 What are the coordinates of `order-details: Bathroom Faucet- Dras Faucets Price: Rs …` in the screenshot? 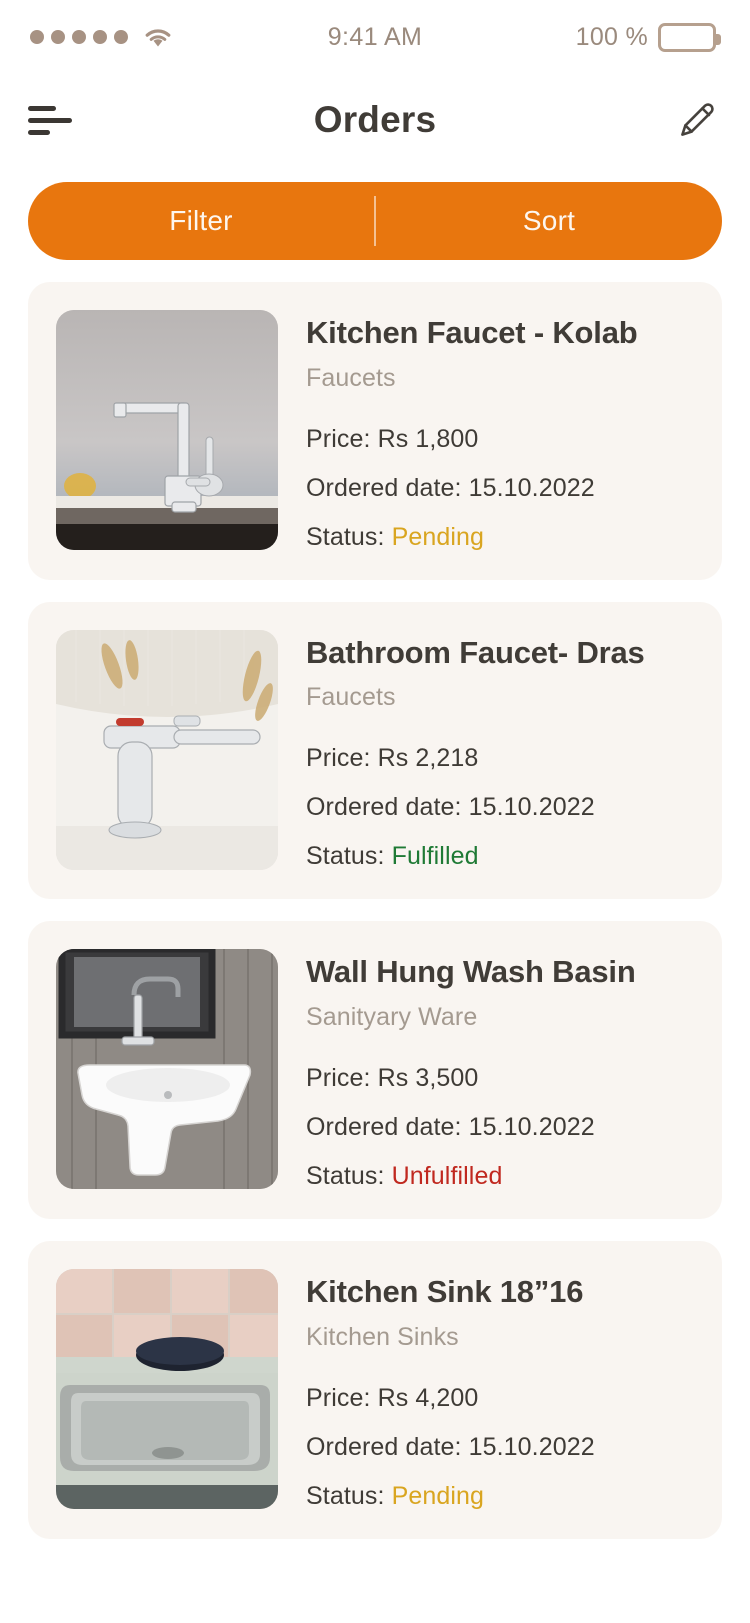 It's located at (500, 751).